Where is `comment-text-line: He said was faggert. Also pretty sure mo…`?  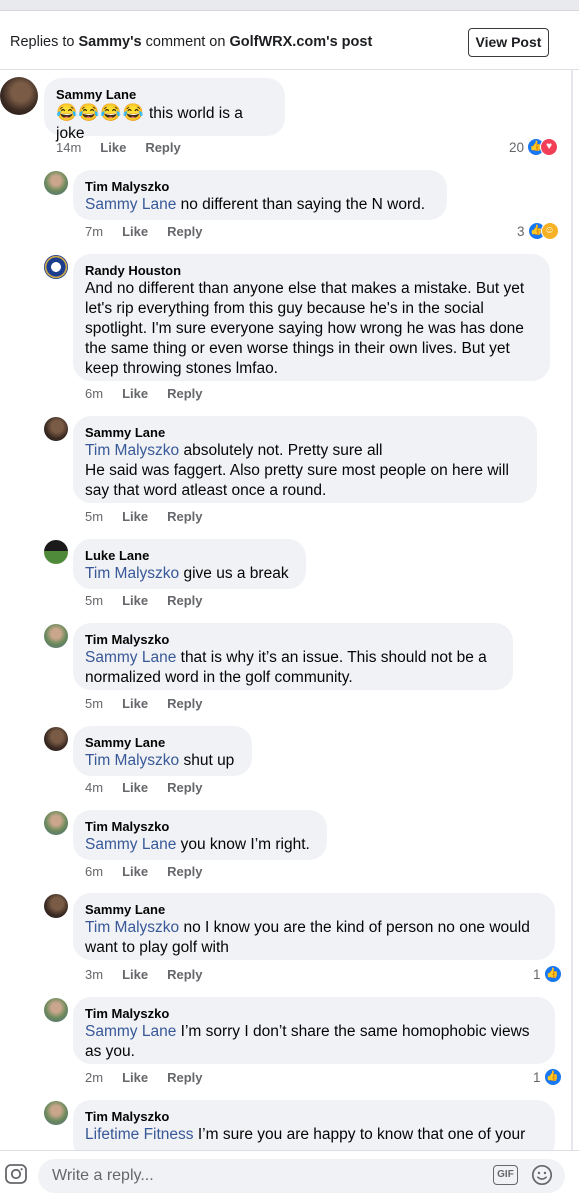 comment-text-line: He said was faggert. Also pretty sure mo… is located at coordinates (297, 470).